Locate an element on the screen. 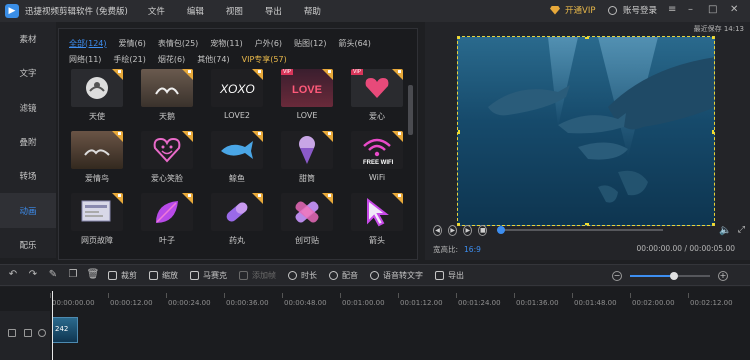 The image size is (750, 360). vip-button: 开通VIP is located at coordinates (572, 10).